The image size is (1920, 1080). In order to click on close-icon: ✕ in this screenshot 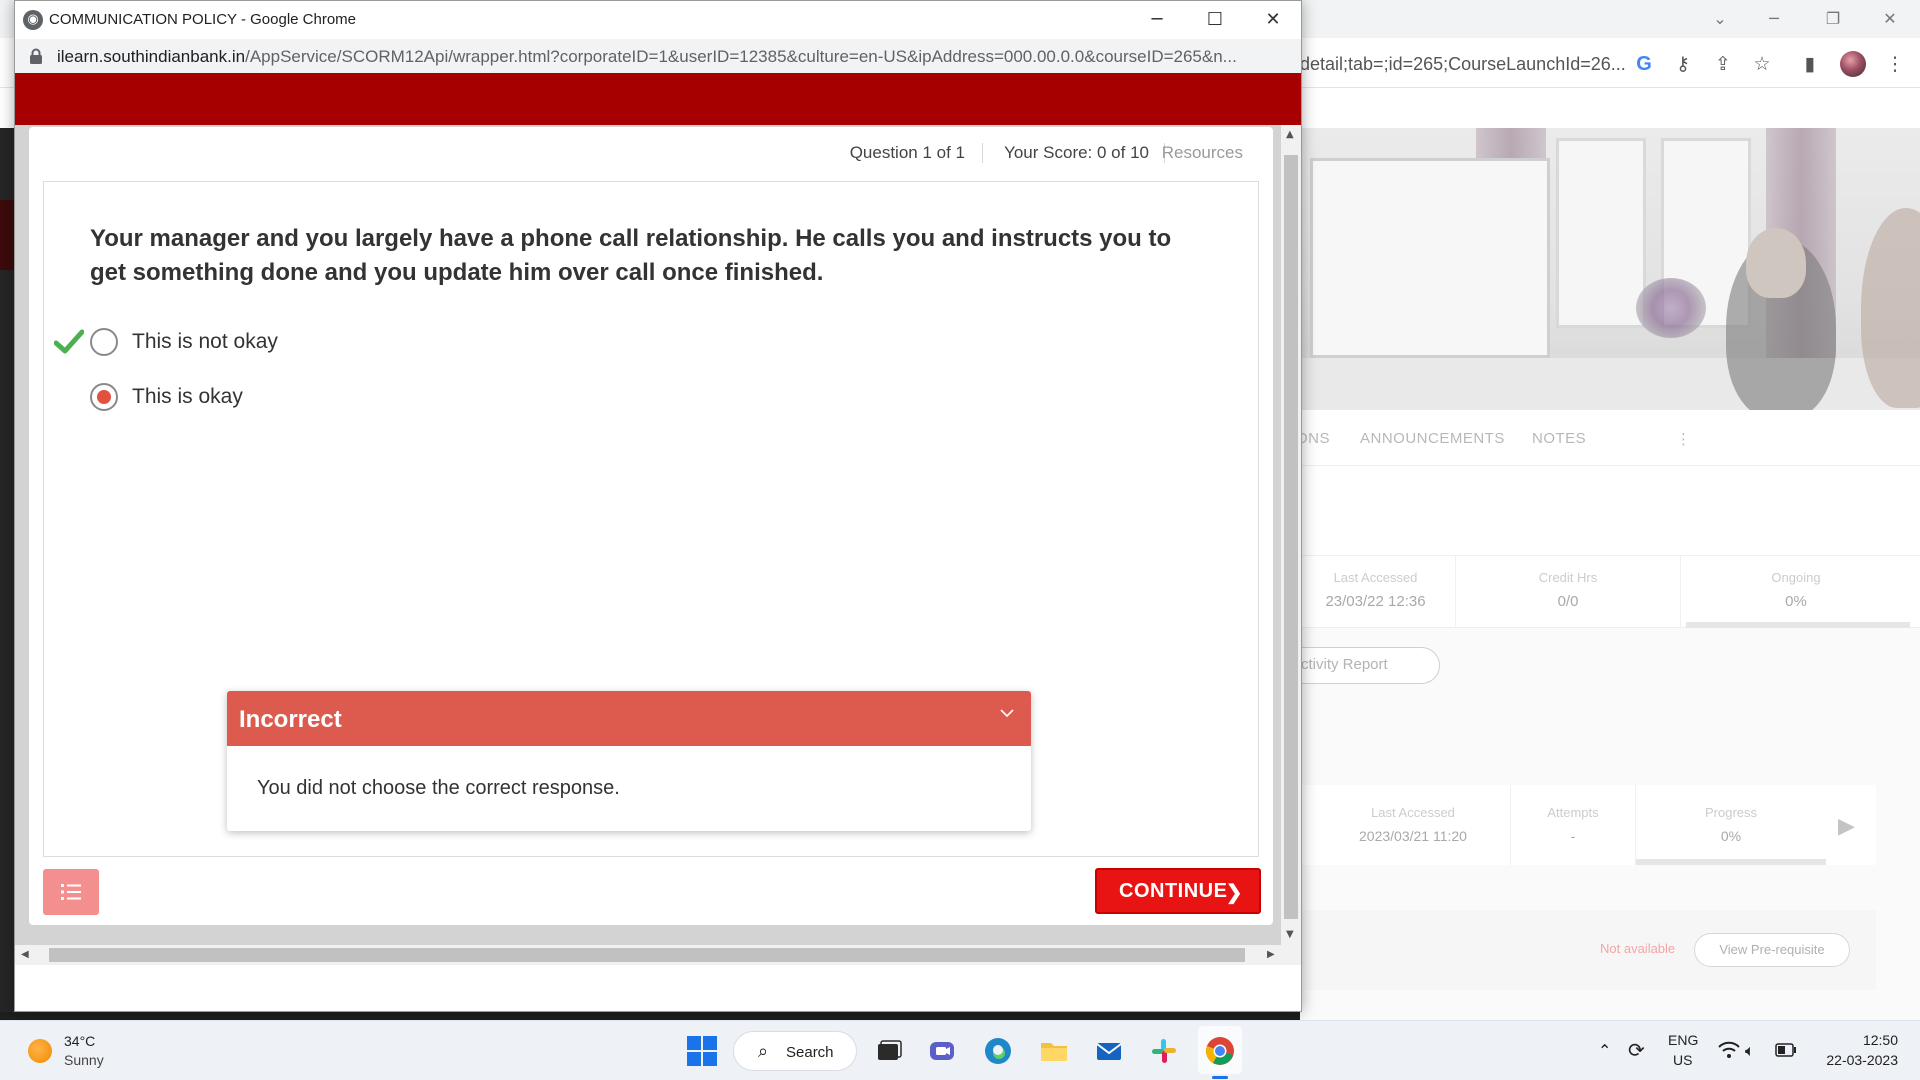, I will do `click(1890, 19)`.